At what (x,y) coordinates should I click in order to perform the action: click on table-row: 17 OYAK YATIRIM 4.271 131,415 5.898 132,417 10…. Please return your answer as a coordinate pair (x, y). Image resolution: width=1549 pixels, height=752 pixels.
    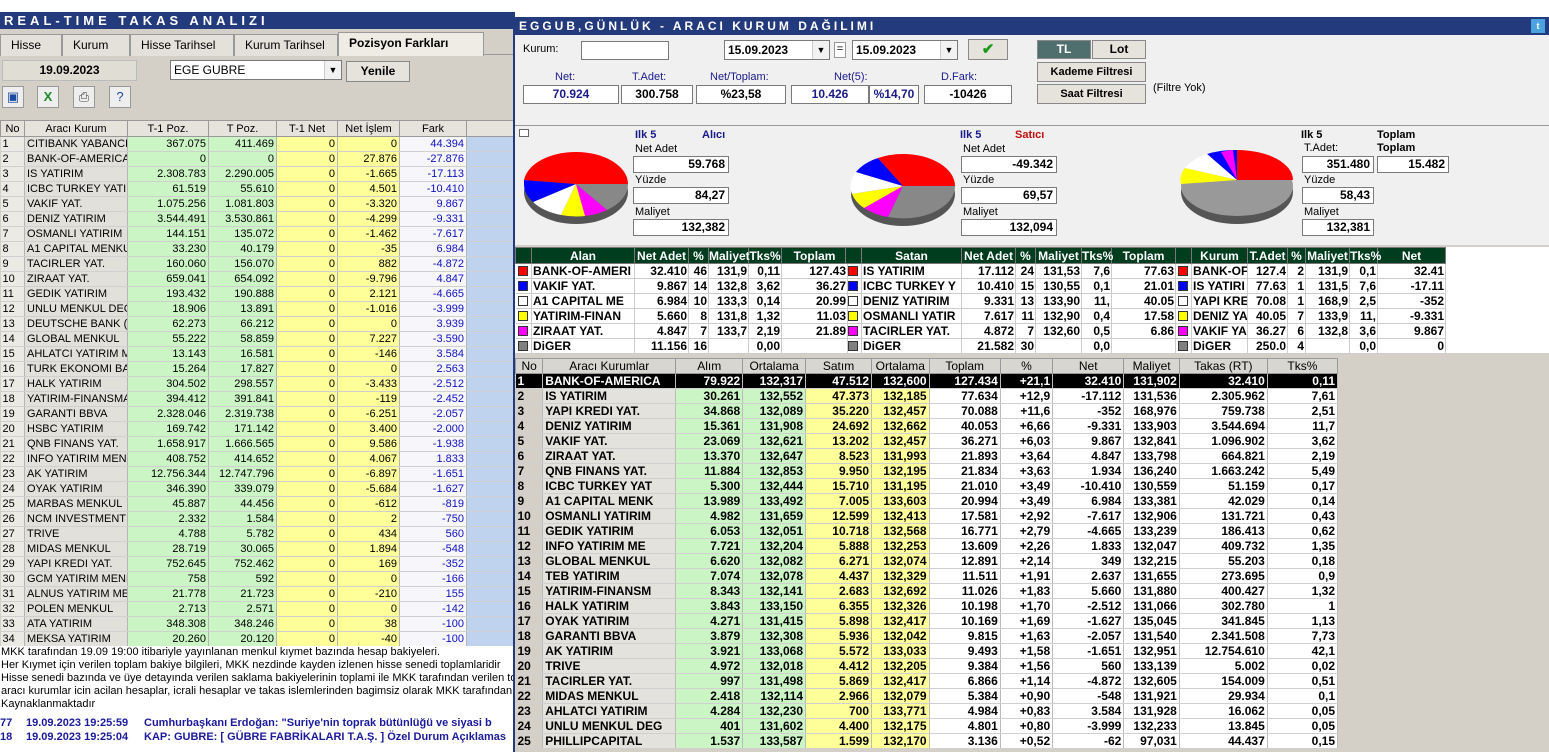
    Looking at the image, I should click on (927, 621).